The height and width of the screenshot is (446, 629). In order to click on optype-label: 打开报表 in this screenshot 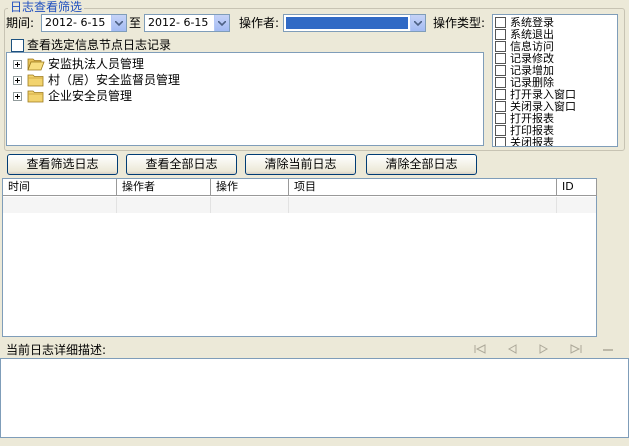, I will do `click(532, 118)`.